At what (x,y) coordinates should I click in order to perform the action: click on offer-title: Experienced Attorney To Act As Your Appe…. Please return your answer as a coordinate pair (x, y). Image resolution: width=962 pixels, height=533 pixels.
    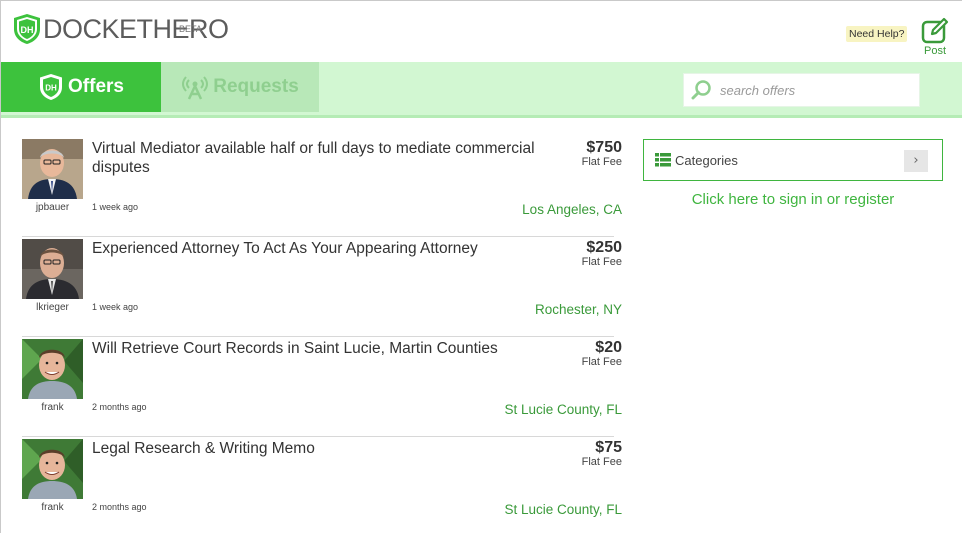
    Looking at the image, I should click on (317, 248).